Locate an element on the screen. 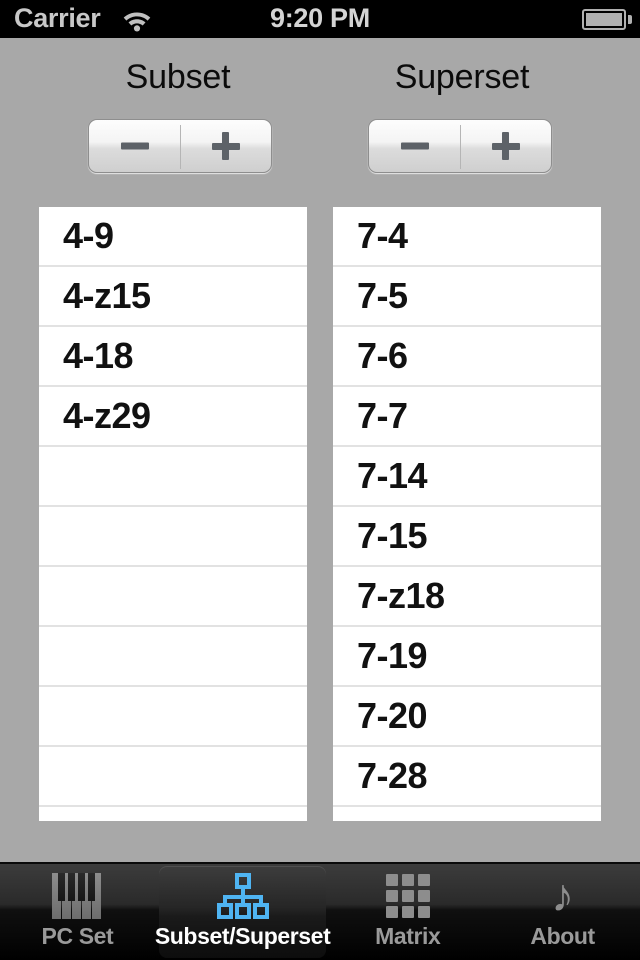 The height and width of the screenshot is (960, 640). tab-about: ♪ About is located at coordinates (562, 912).